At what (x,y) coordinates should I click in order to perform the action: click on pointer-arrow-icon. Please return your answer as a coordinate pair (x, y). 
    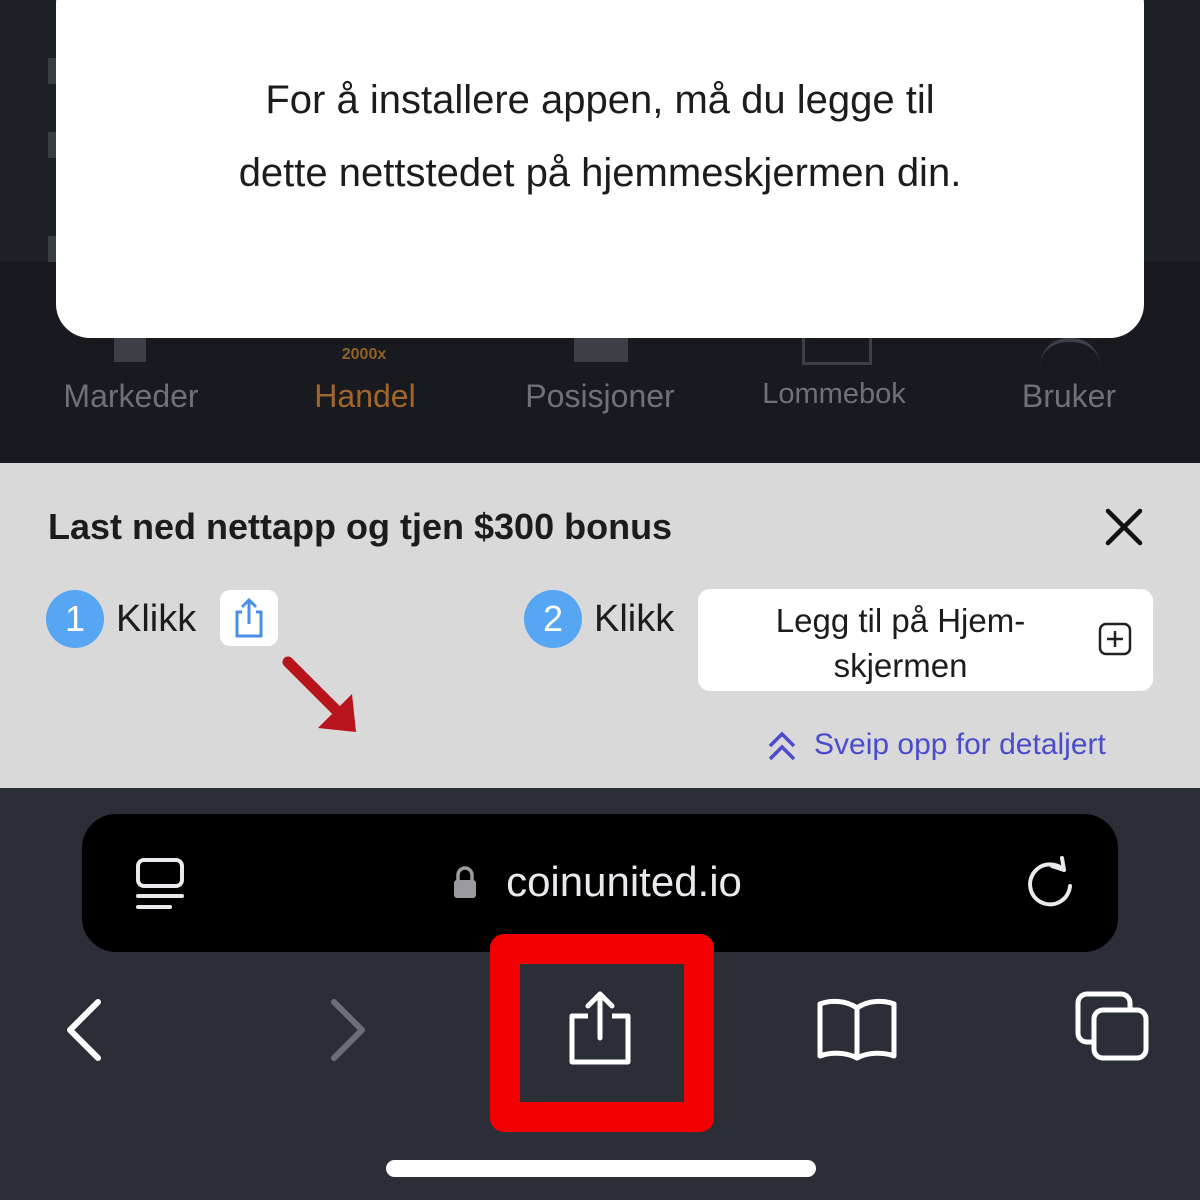
    Looking at the image, I should click on (319, 694).